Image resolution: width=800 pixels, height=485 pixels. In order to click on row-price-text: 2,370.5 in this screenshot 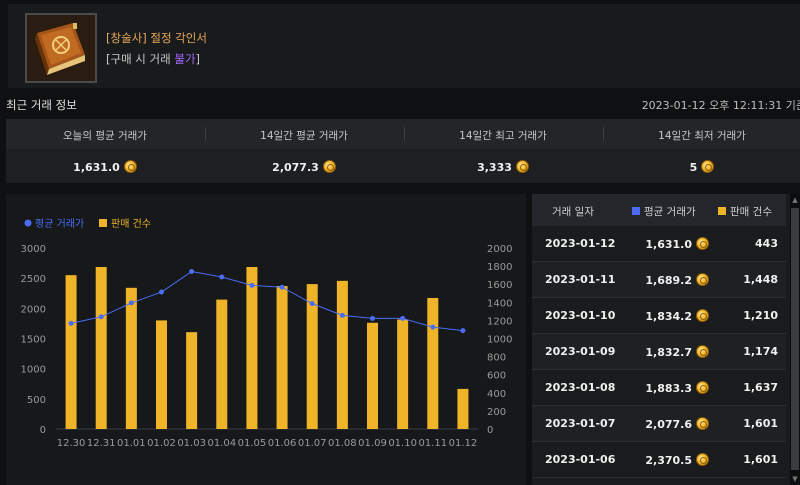, I will do `click(668, 460)`.